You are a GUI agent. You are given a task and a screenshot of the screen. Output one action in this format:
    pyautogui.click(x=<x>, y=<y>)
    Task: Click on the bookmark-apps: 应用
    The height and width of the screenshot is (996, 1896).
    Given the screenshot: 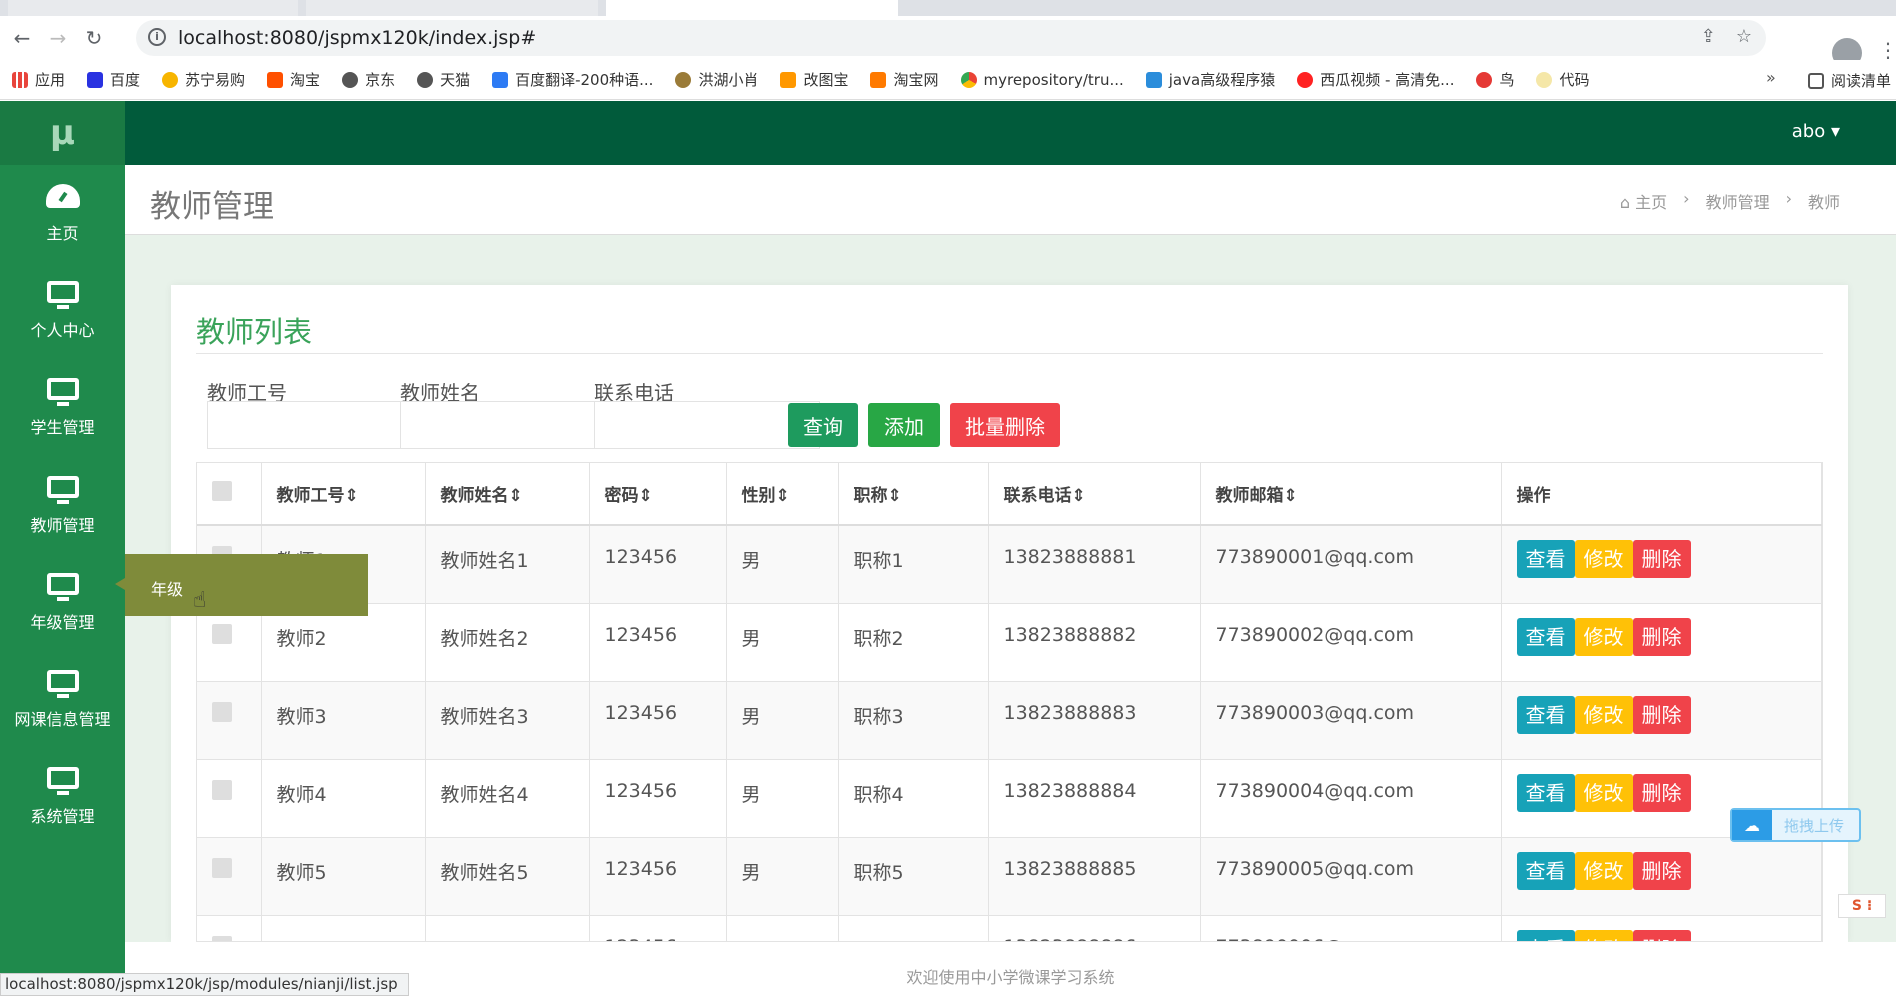 What is the action you would take?
    pyautogui.click(x=38, y=79)
    